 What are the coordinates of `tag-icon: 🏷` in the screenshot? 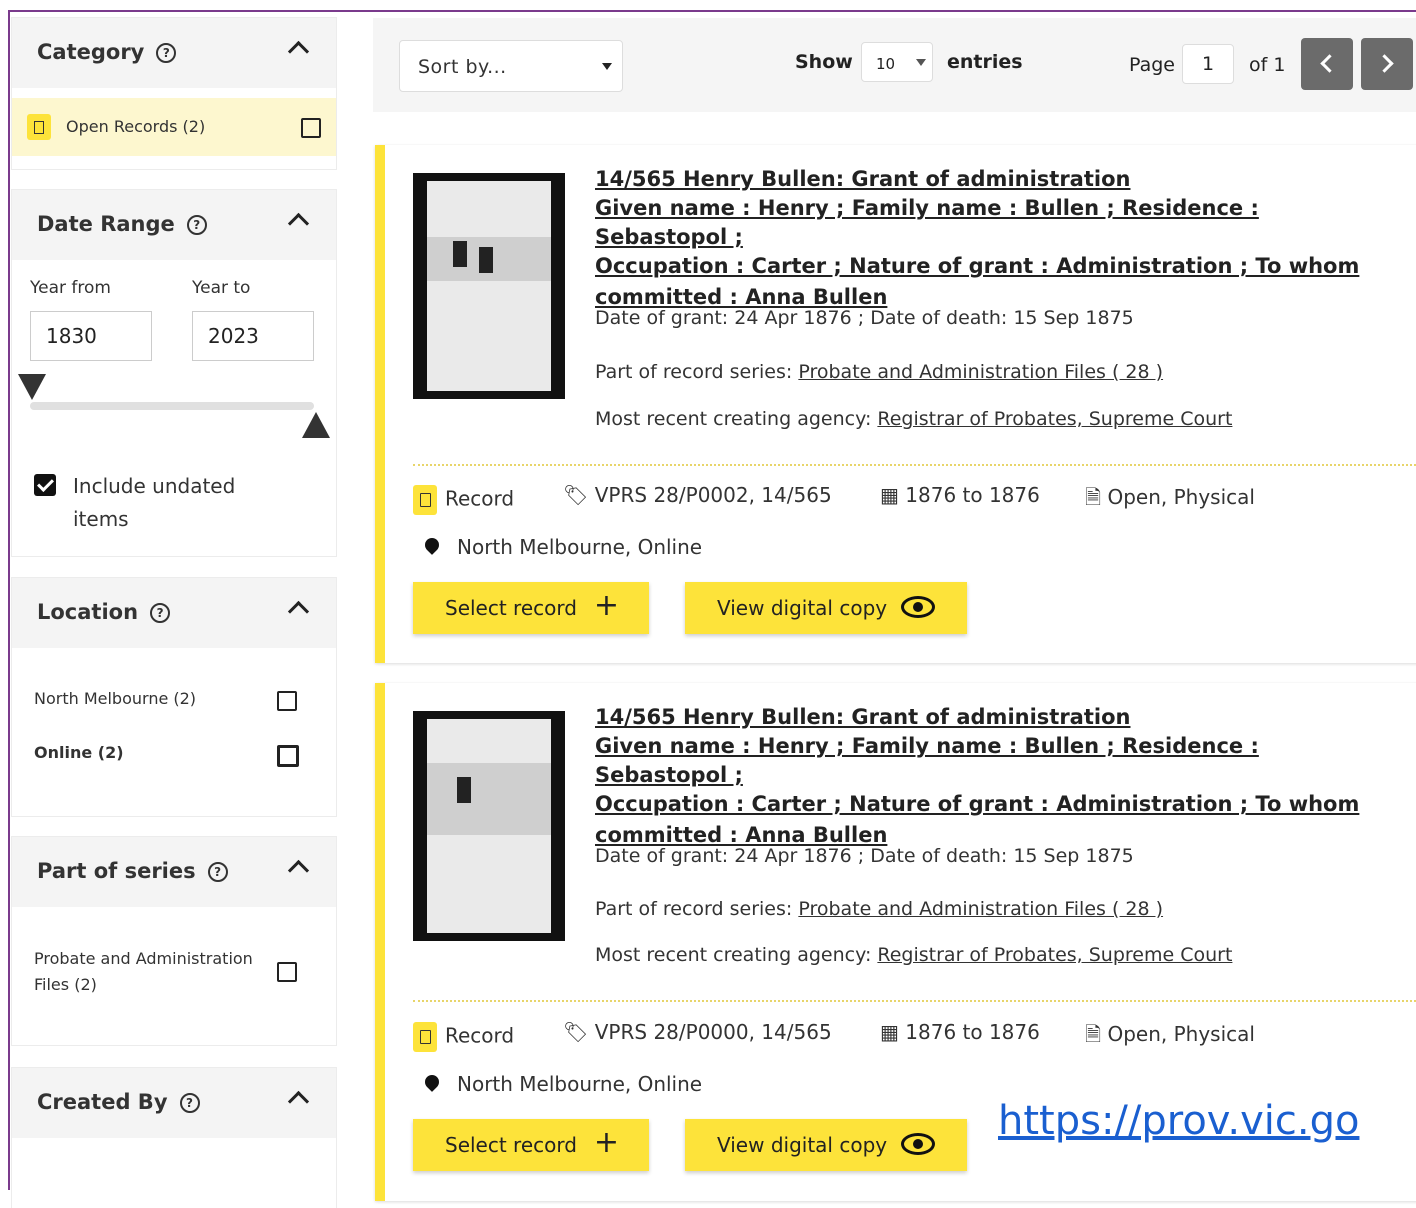 It's located at (576, 495).